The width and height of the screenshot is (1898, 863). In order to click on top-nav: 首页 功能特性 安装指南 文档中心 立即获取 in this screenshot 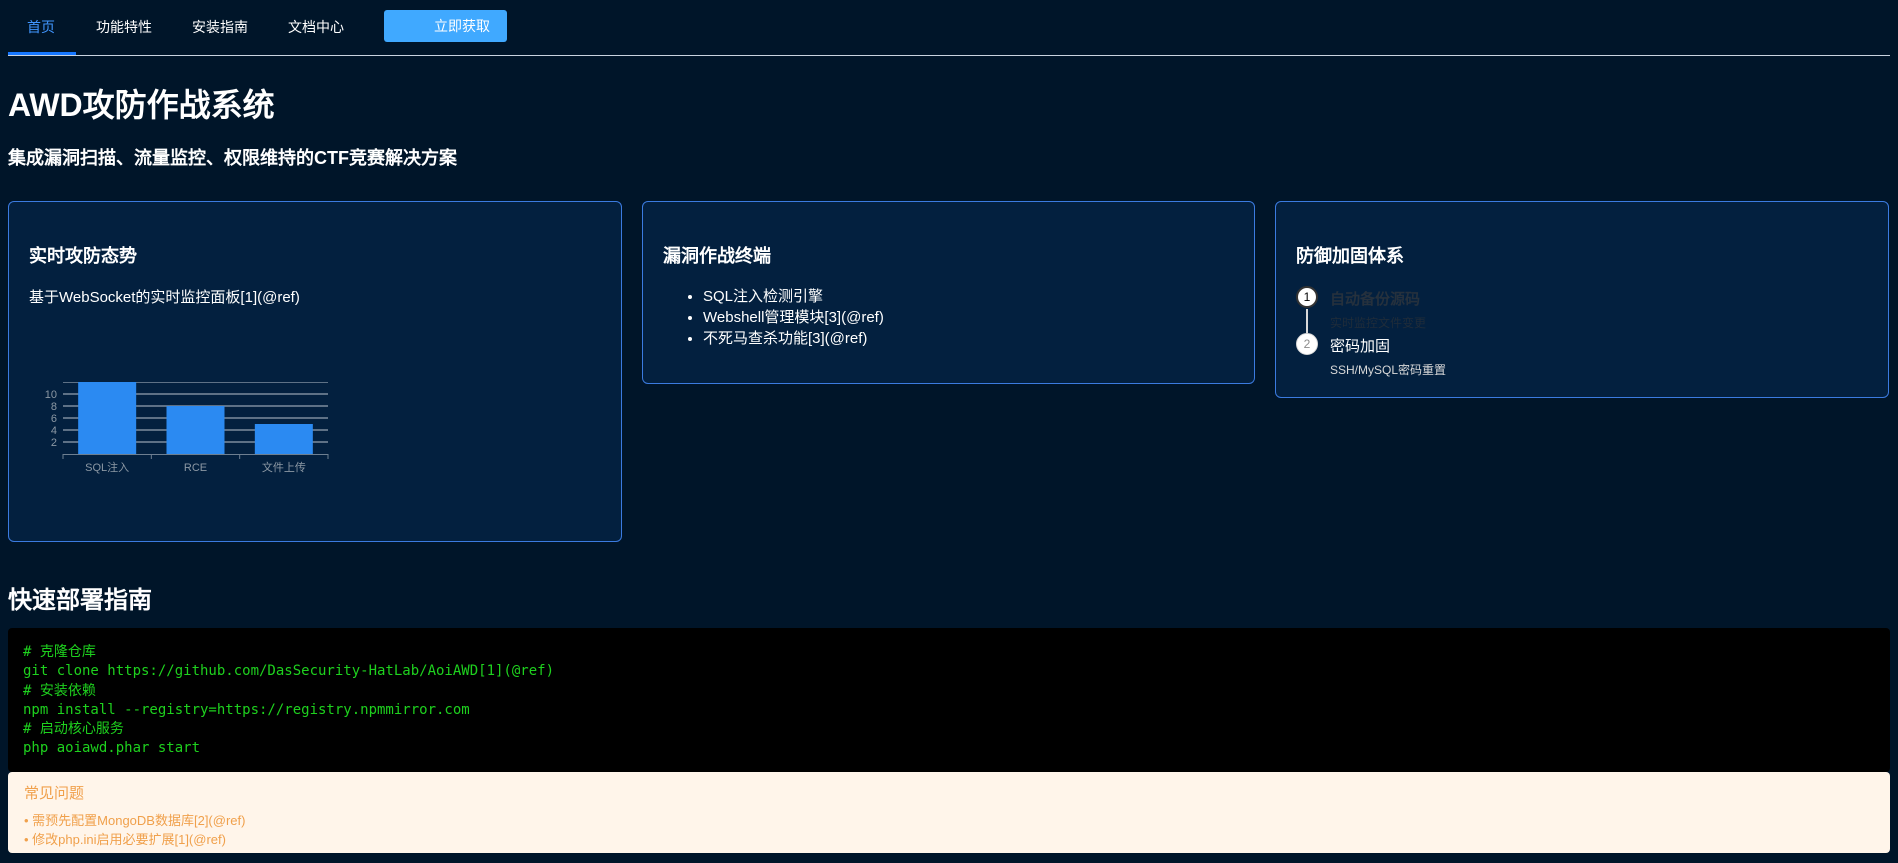, I will do `click(949, 28)`.